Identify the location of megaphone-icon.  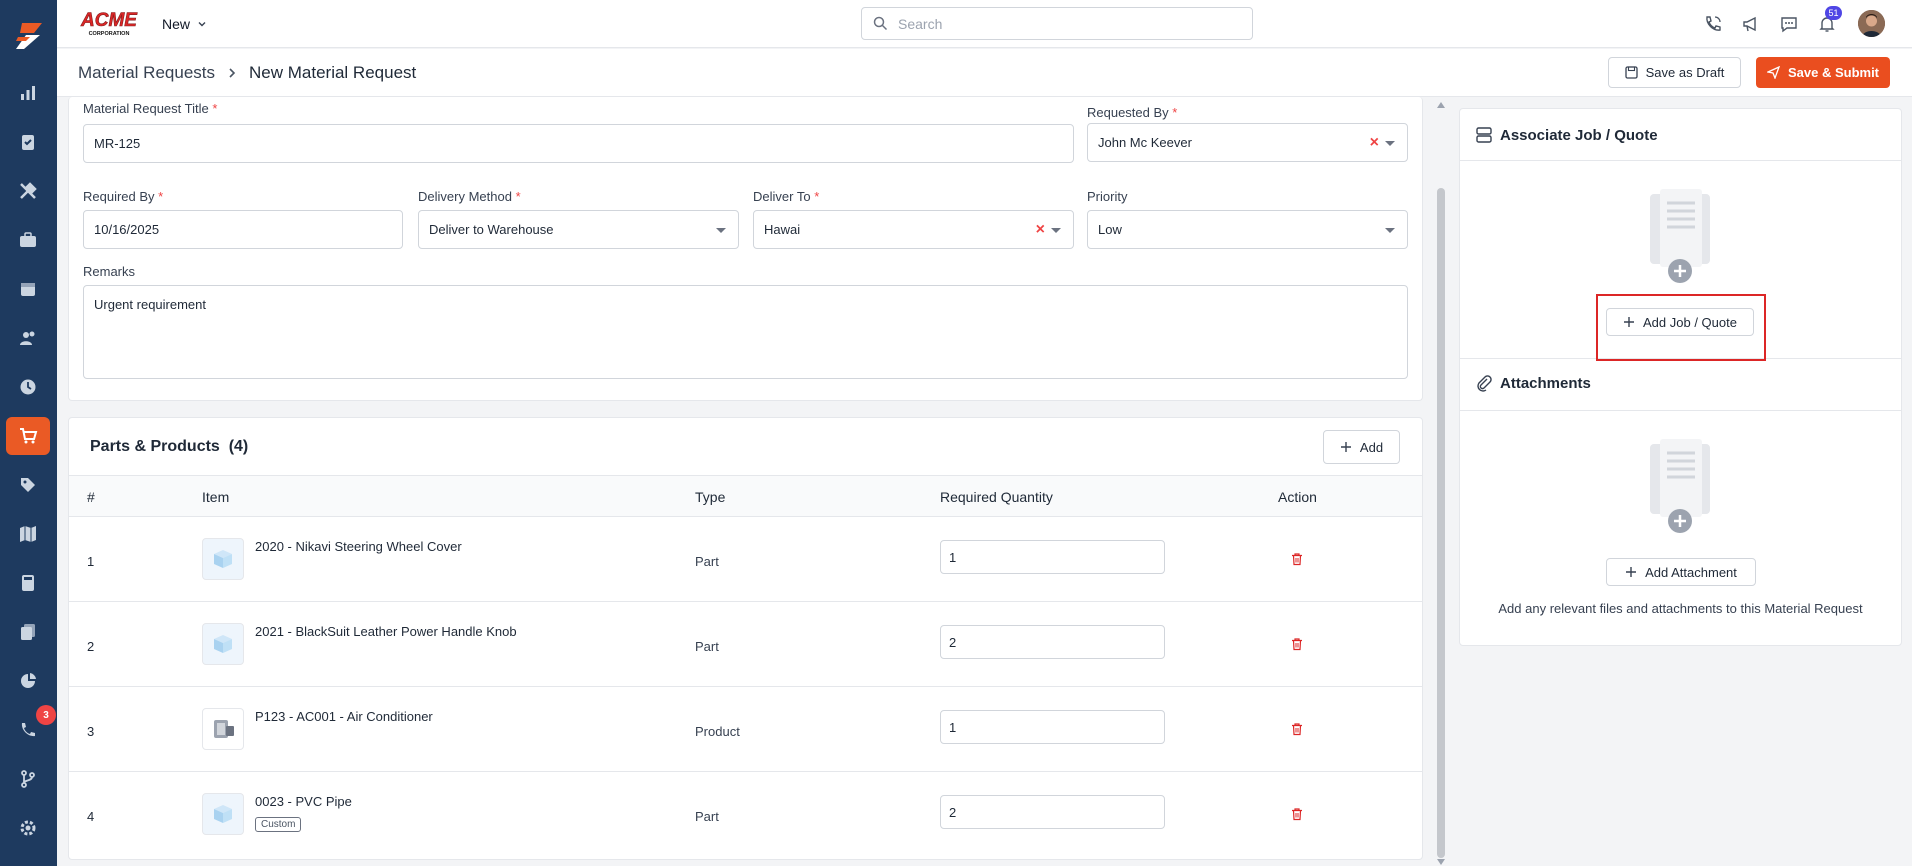
(1751, 24).